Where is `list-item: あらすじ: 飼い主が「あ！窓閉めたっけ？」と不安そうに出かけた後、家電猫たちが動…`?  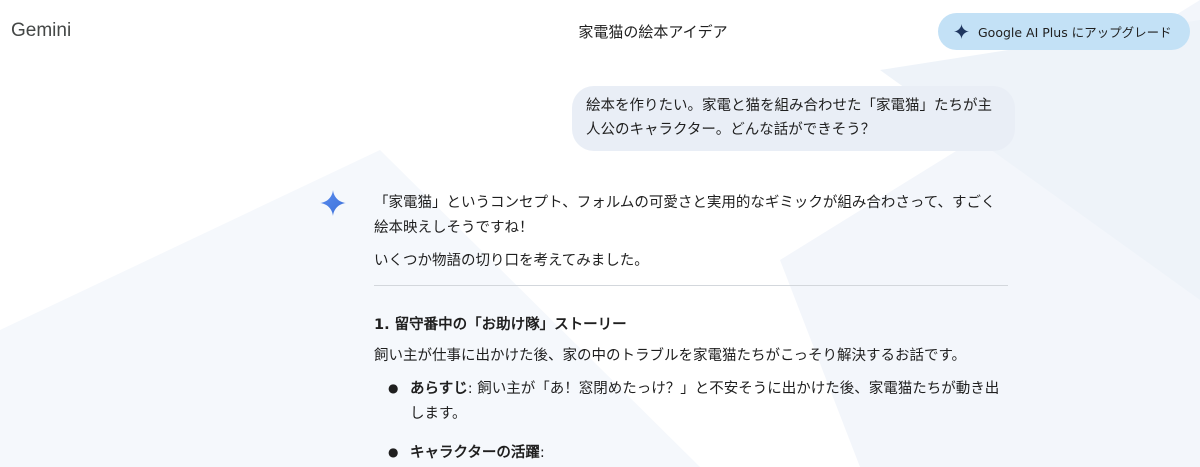 list-item: あらすじ: 飼い主が「あ！窓閉めたっけ？」と不安そうに出かけた後、家電猫たちが動… is located at coordinates (704, 402).